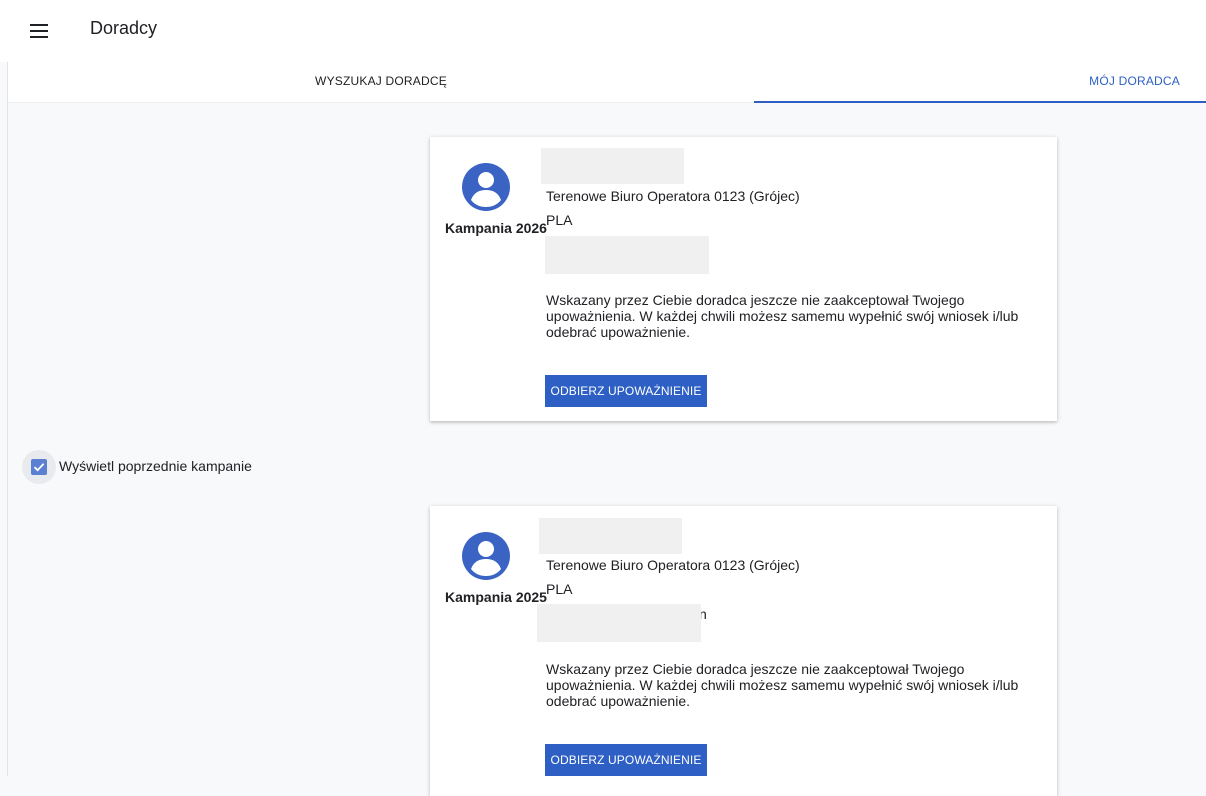 This screenshot has width=1206, height=796. I want to click on top-bar: Doradcy, so click(603, 31).